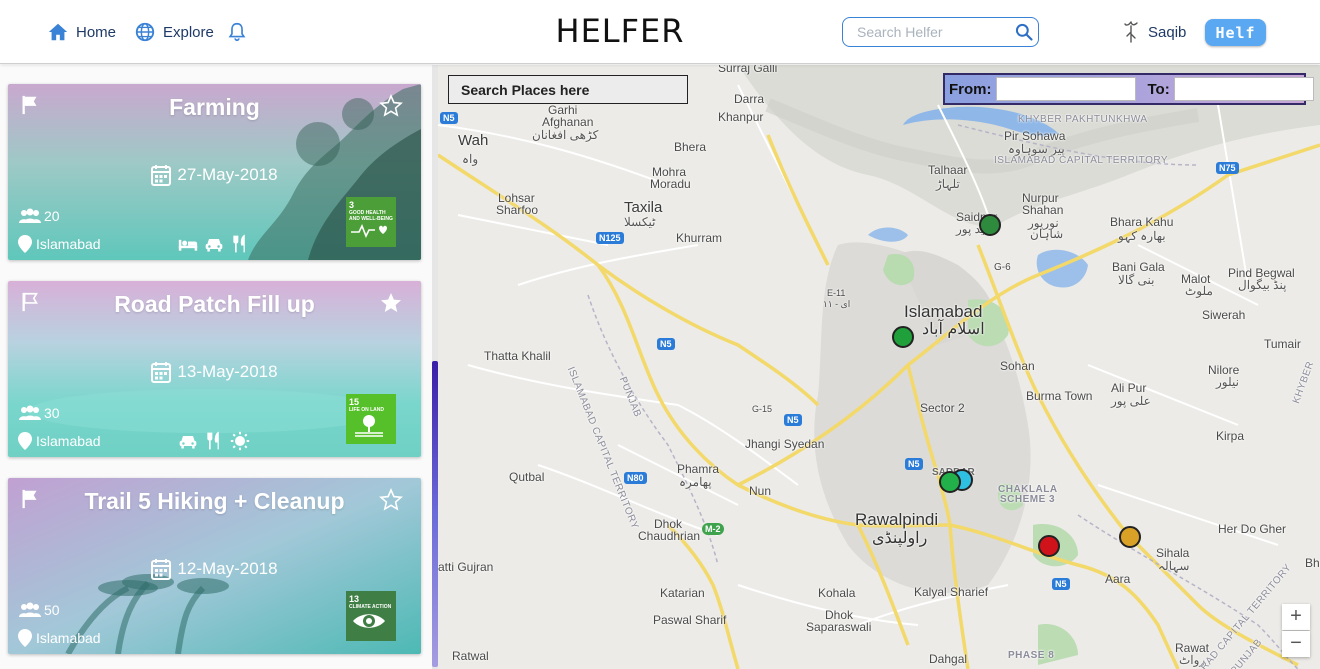  I want to click on map-label: Pir Sohawa, so click(1035, 136).